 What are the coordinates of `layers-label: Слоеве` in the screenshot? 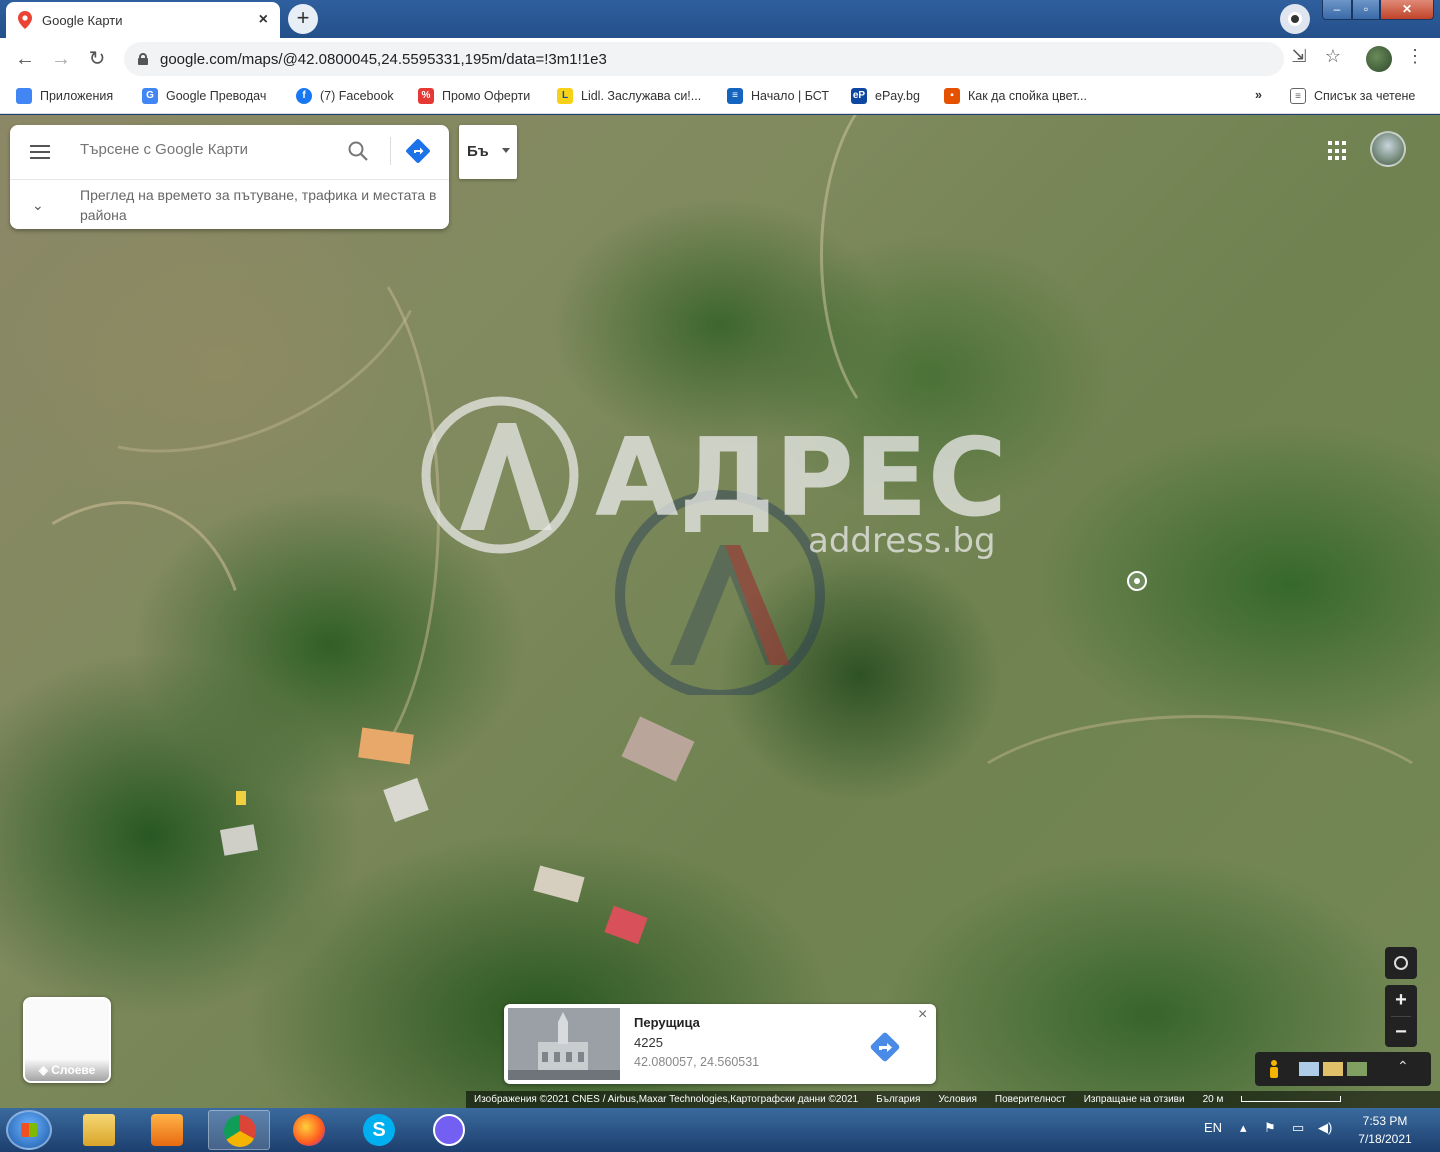 It's located at (73, 1070).